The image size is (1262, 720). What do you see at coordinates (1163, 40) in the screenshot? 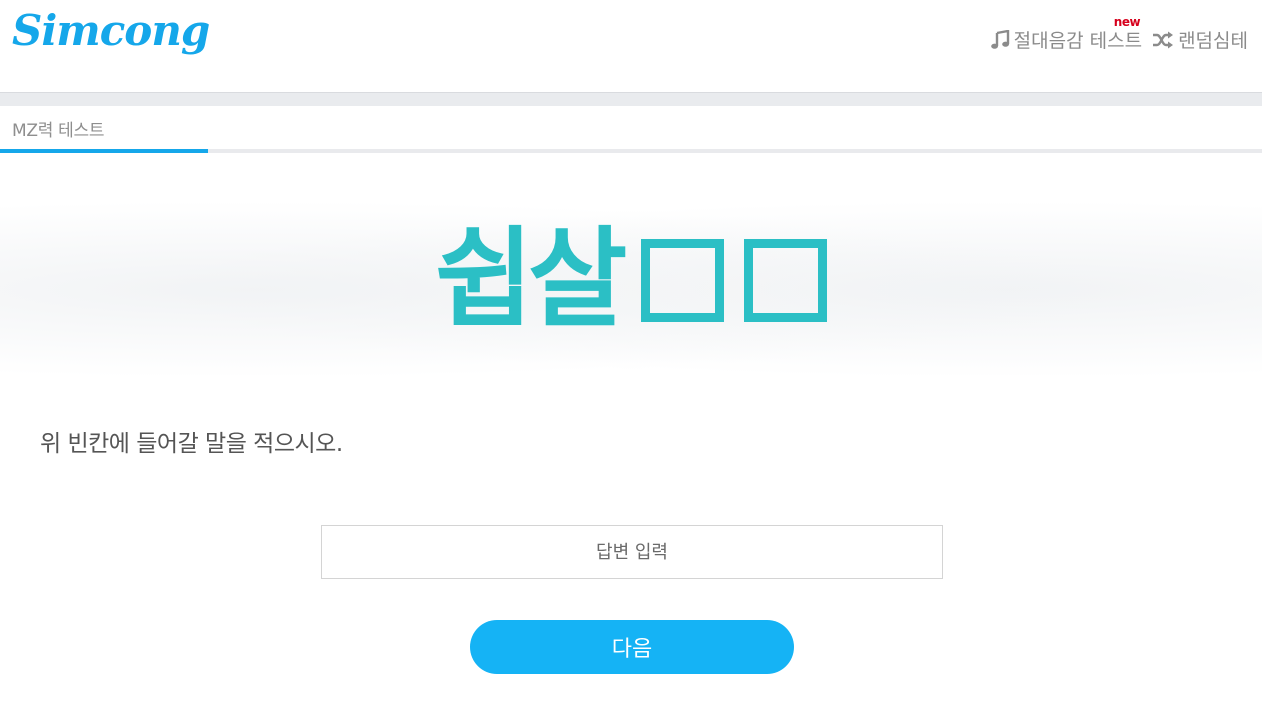
I see `shuffle-icon` at bounding box center [1163, 40].